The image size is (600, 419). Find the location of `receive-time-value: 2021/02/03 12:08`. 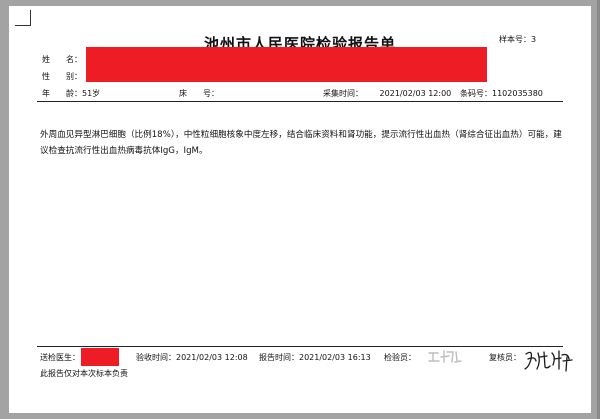

receive-time-value: 2021/02/03 12:08 is located at coordinates (212, 357).